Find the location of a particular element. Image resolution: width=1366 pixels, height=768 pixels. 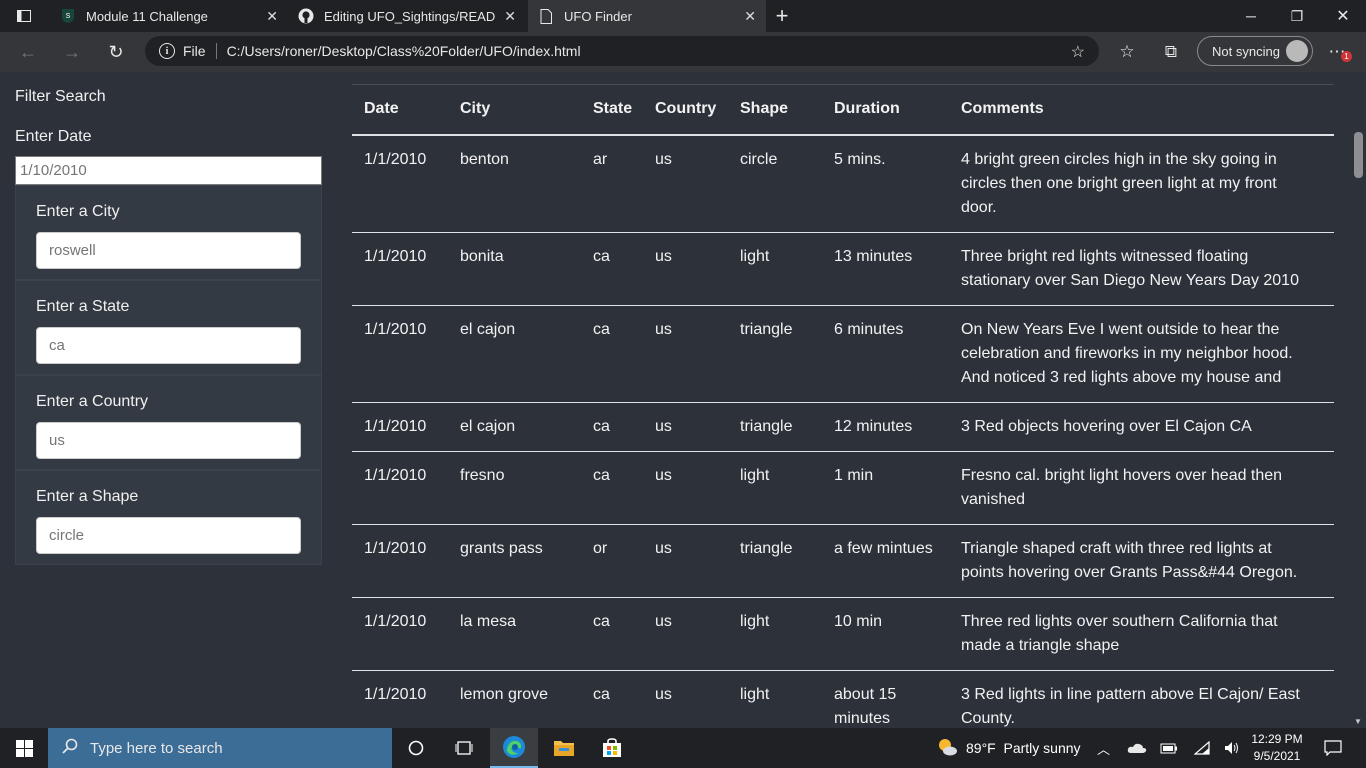

tab-title: Module 11 Challenge is located at coordinates (147, 16).